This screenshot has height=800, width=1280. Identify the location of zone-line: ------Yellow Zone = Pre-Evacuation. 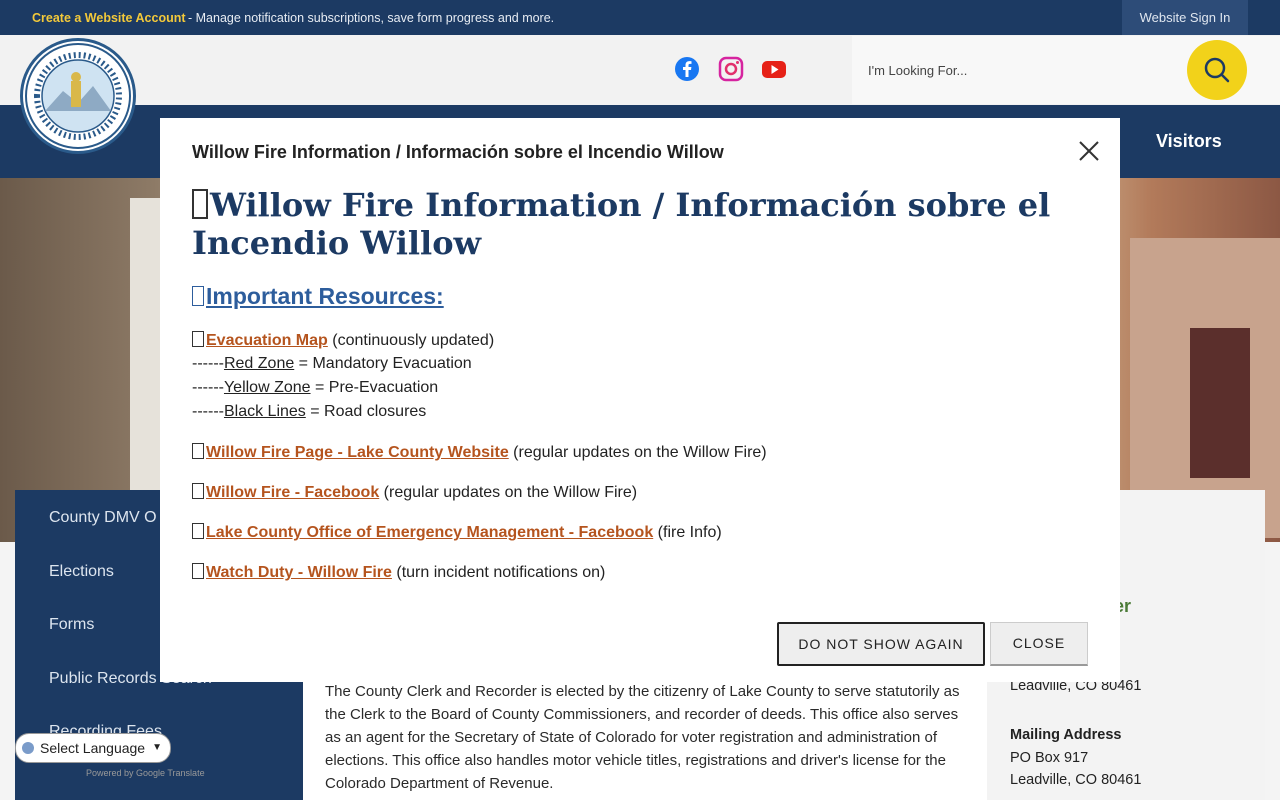
(315, 388).